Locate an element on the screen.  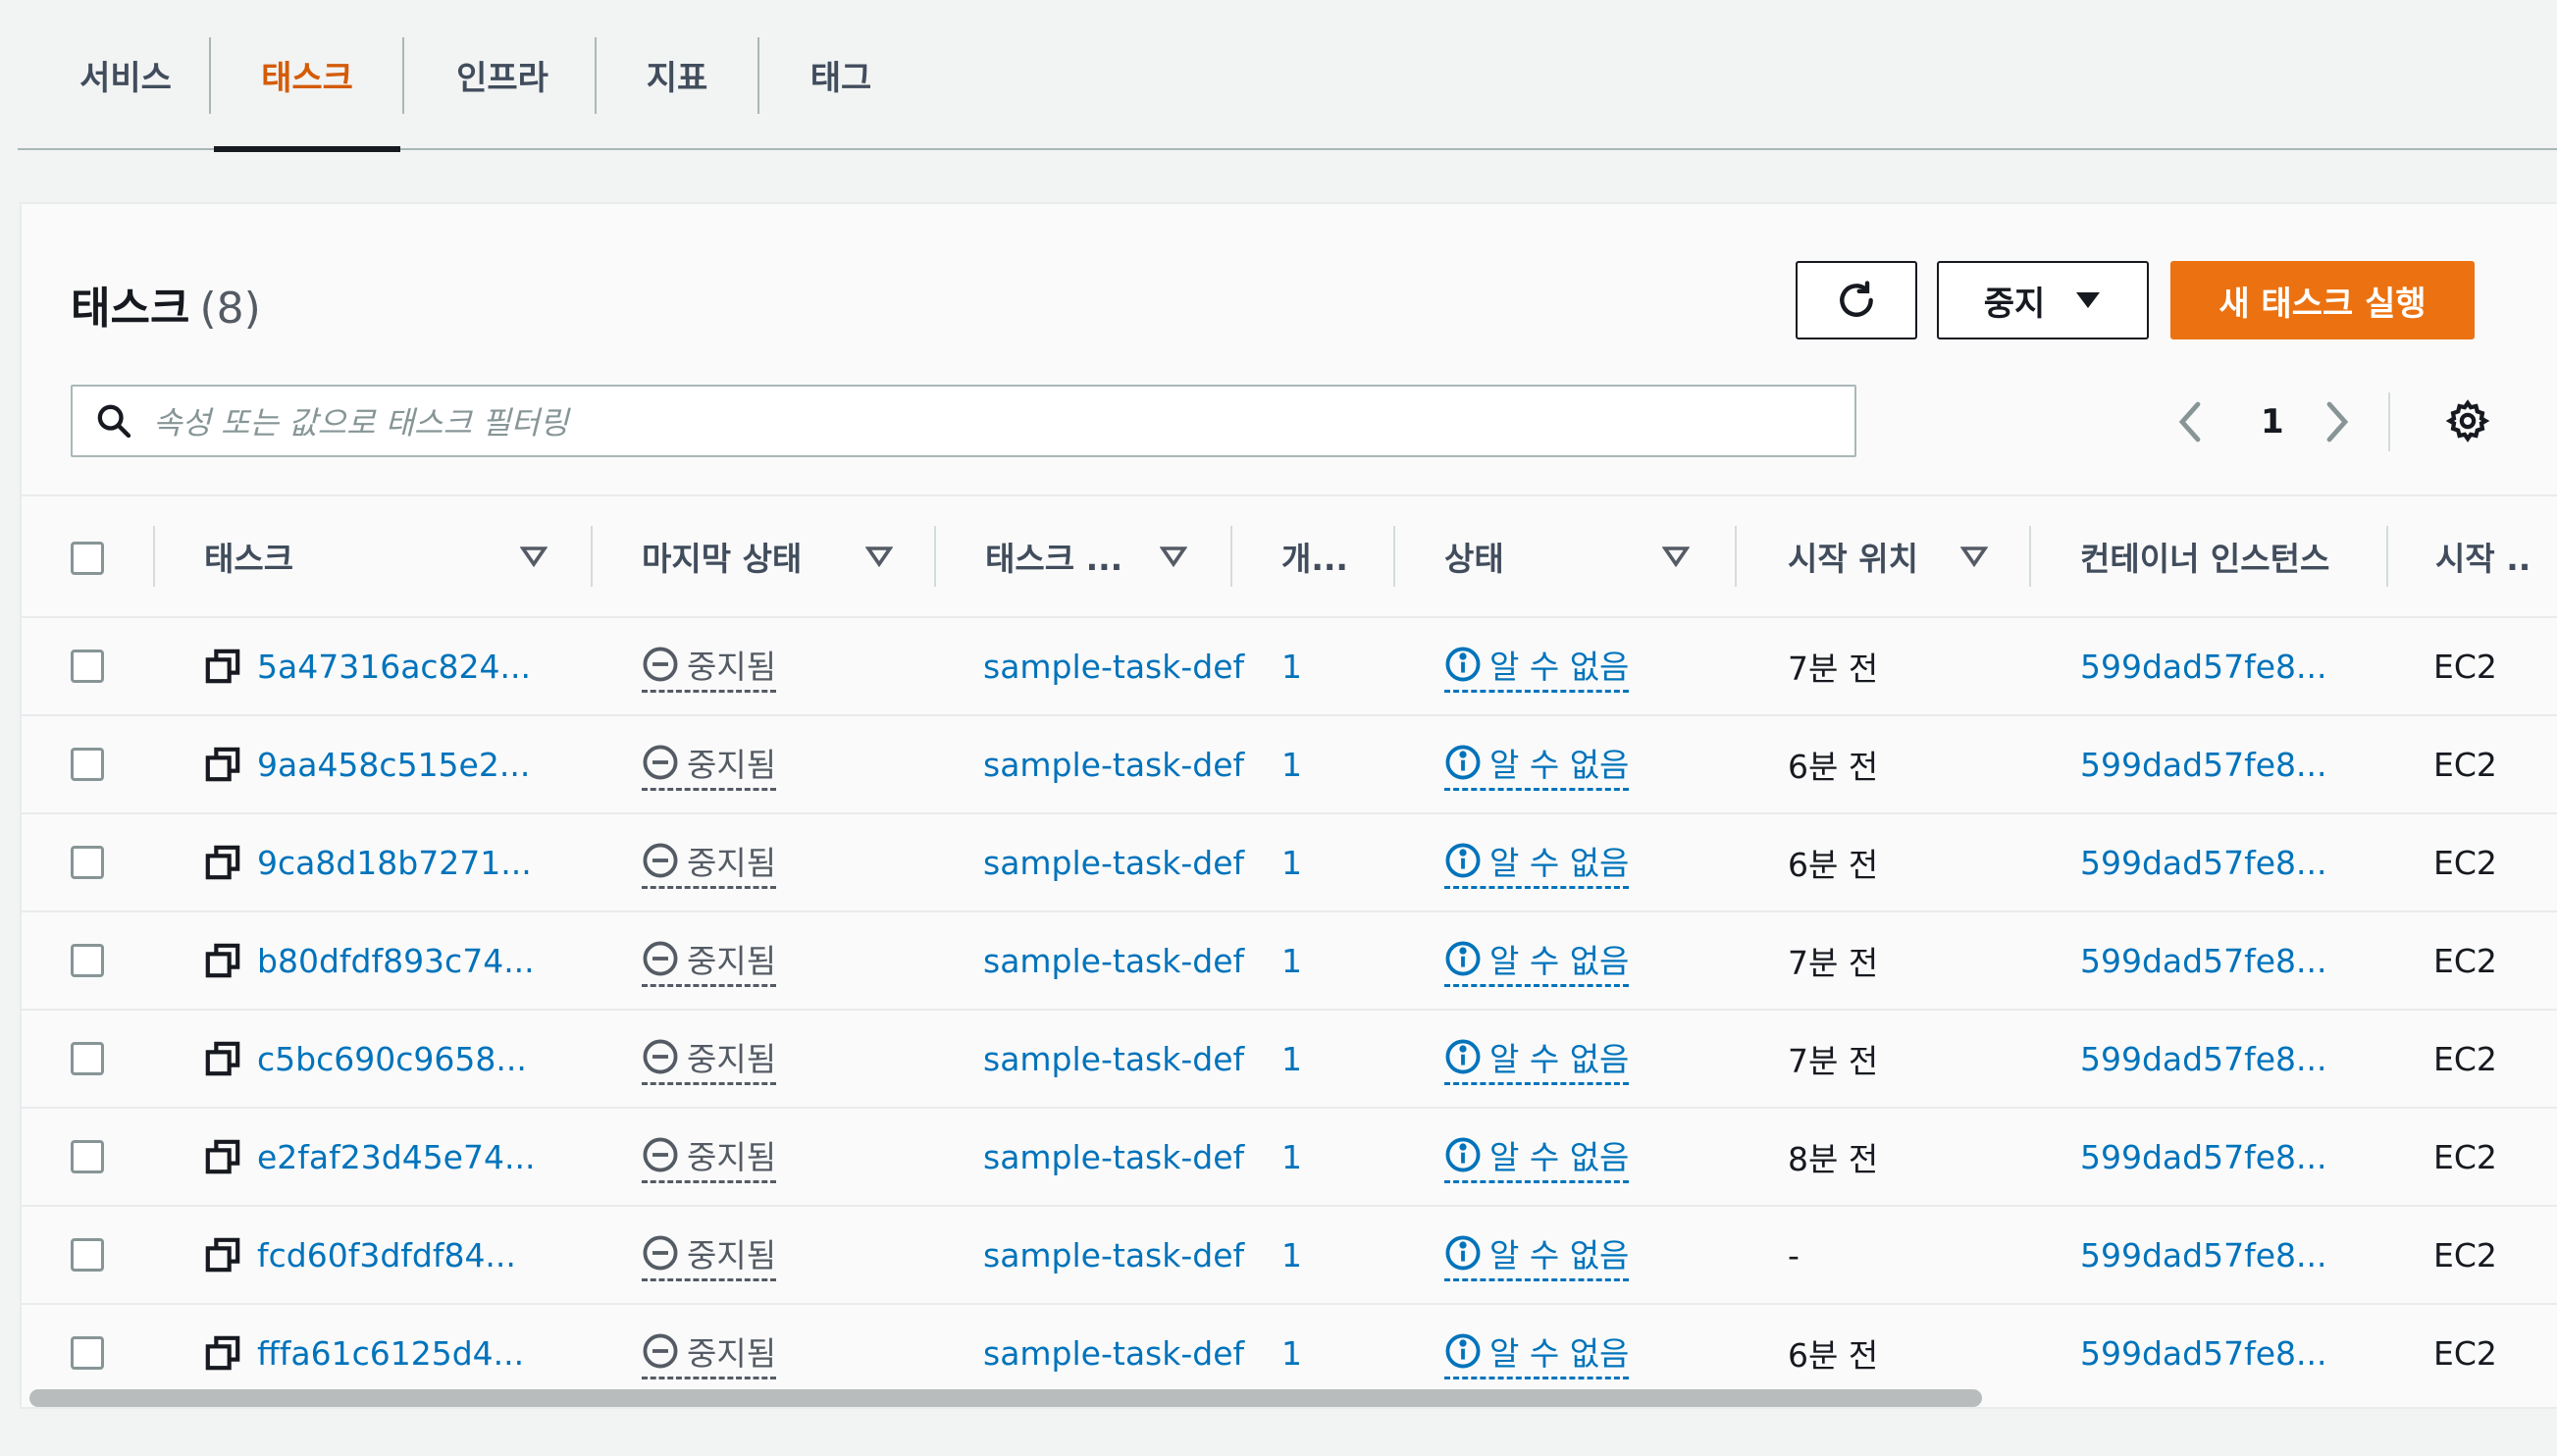
tab-tasks: 태스크 is located at coordinates (307, 76).